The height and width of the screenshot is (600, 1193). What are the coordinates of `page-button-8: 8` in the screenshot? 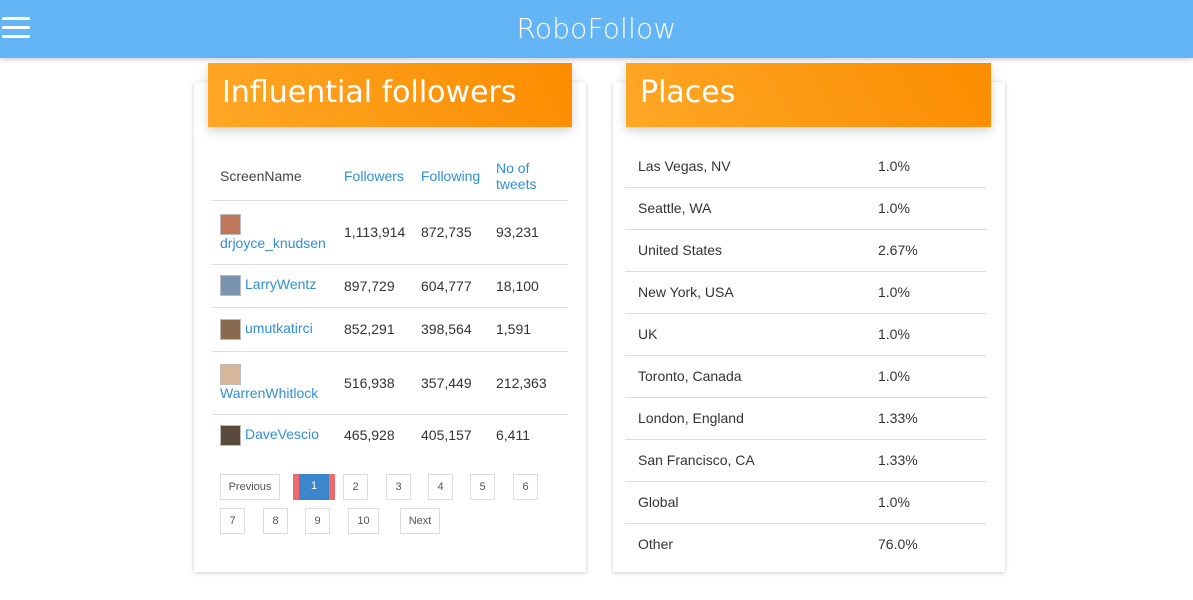 It's located at (275, 521).